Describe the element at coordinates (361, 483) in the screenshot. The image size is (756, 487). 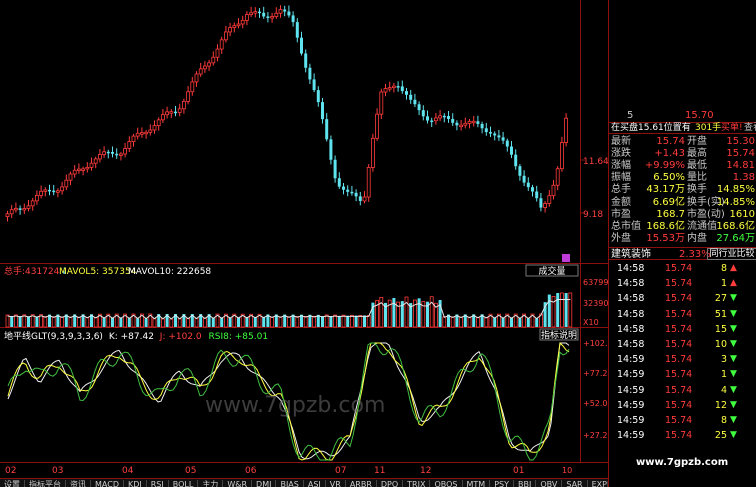
I see `indicator-tab: ARBR` at that location.